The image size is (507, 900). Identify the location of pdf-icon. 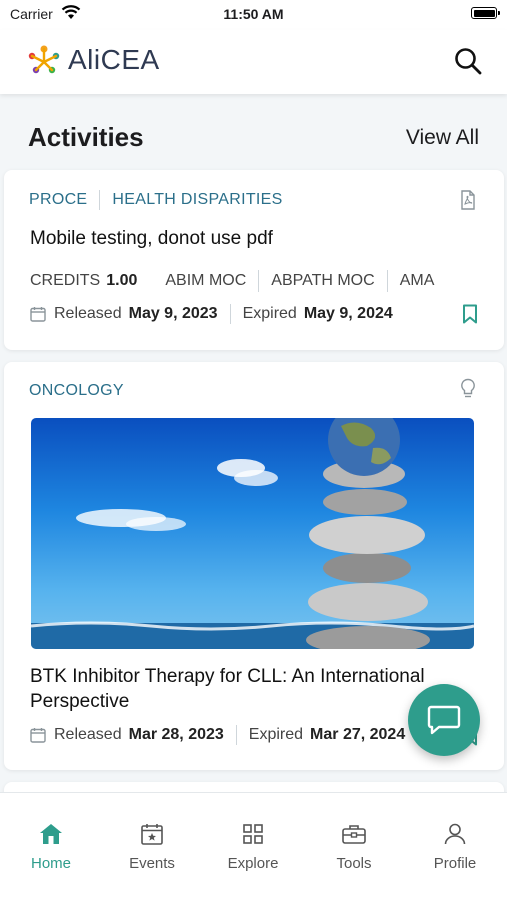
(468, 202).